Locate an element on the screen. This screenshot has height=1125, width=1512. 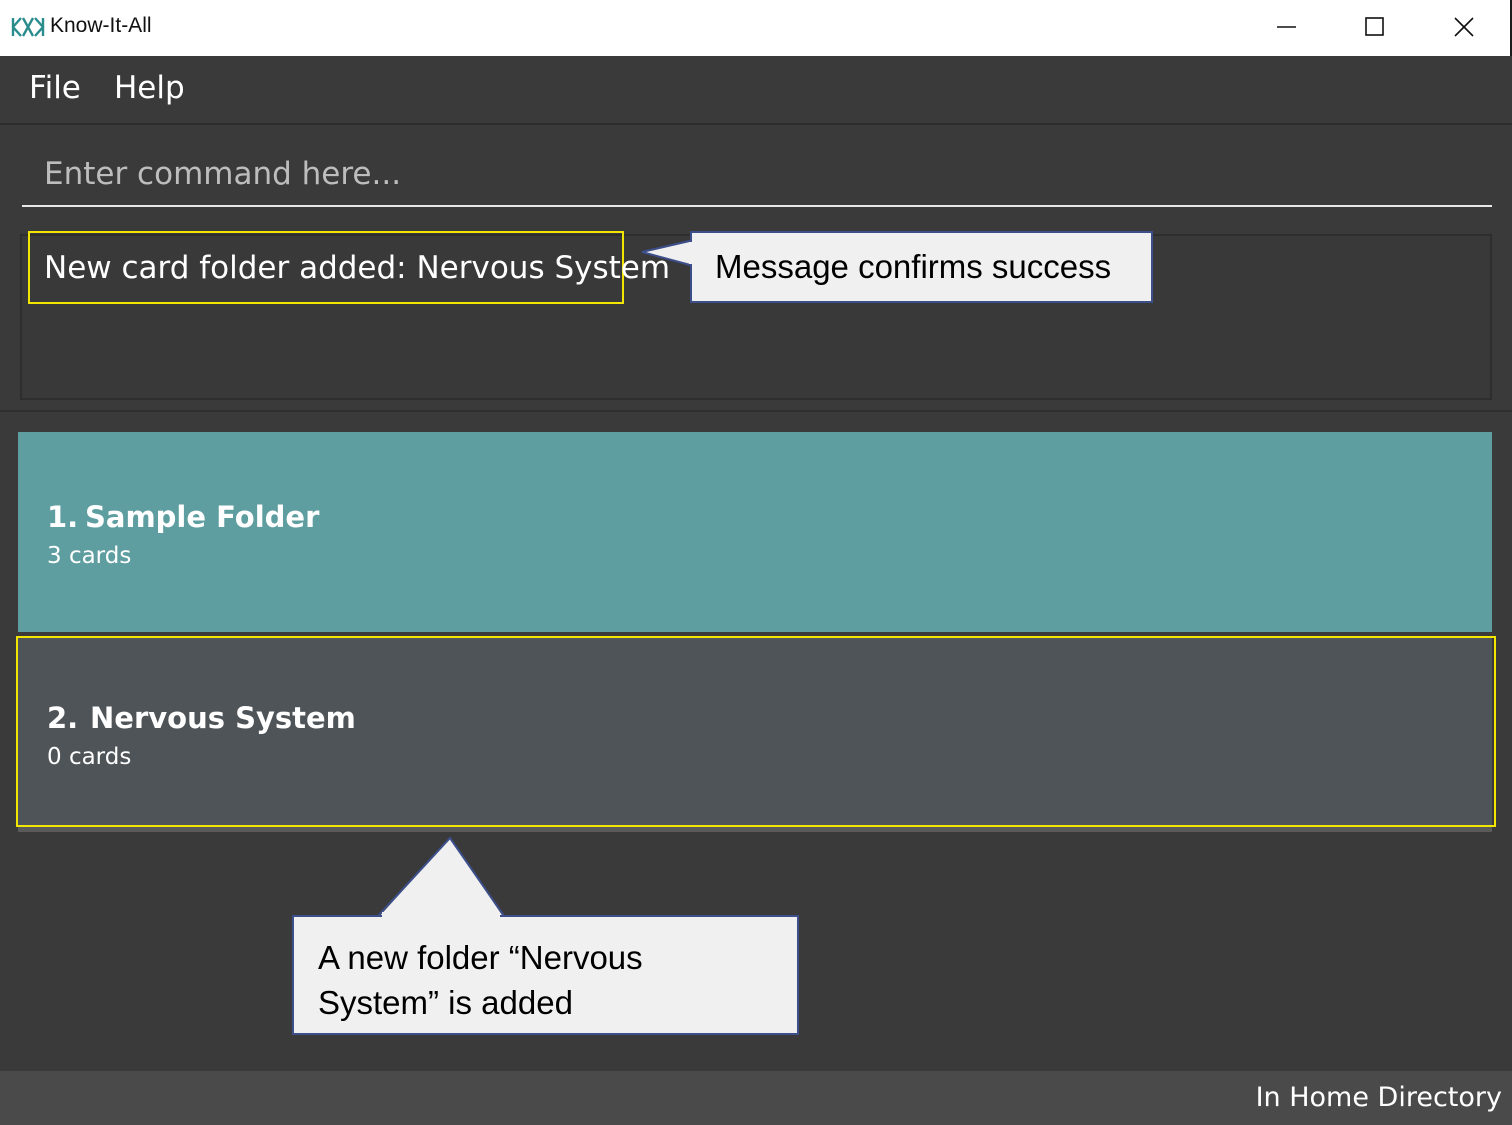
close-button is located at coordinates (1464, 28).